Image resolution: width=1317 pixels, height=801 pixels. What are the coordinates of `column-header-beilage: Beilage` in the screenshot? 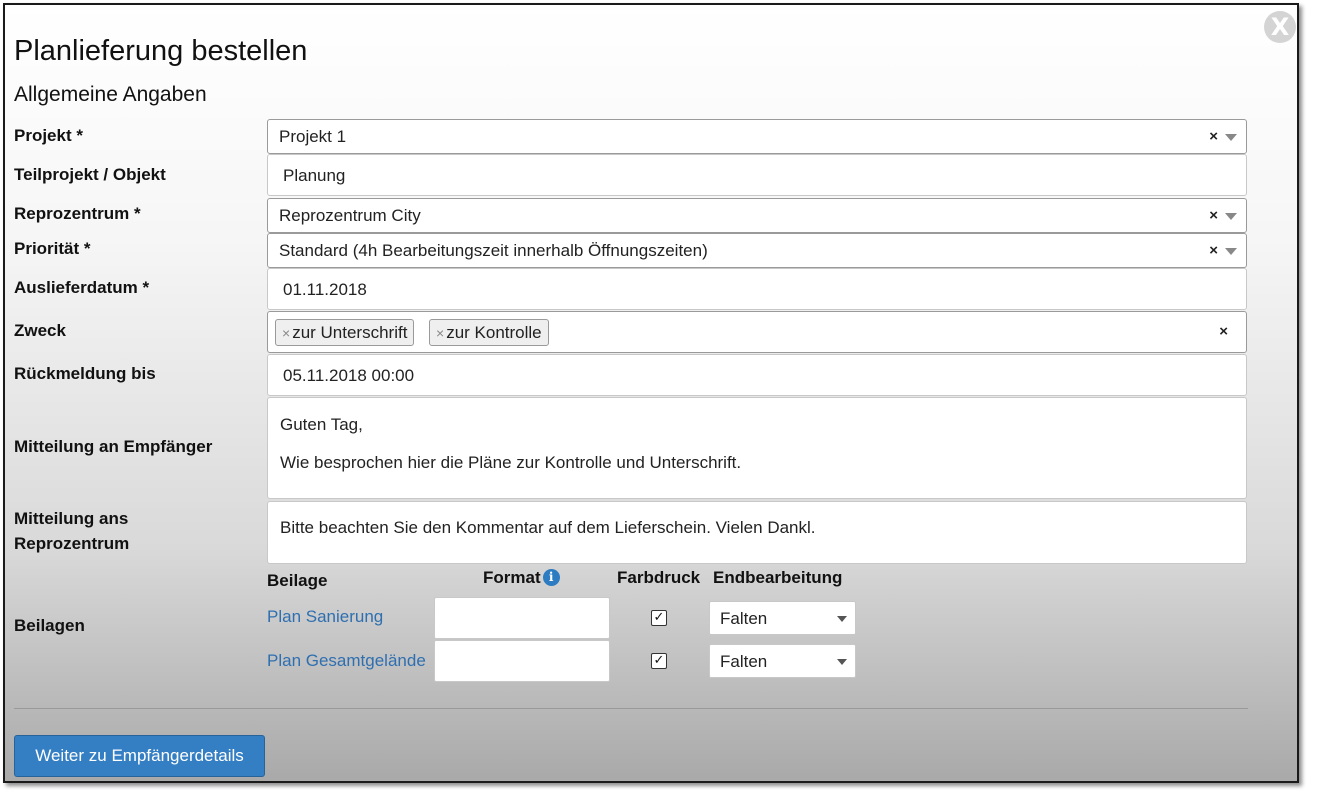 It's located at (297, 580).